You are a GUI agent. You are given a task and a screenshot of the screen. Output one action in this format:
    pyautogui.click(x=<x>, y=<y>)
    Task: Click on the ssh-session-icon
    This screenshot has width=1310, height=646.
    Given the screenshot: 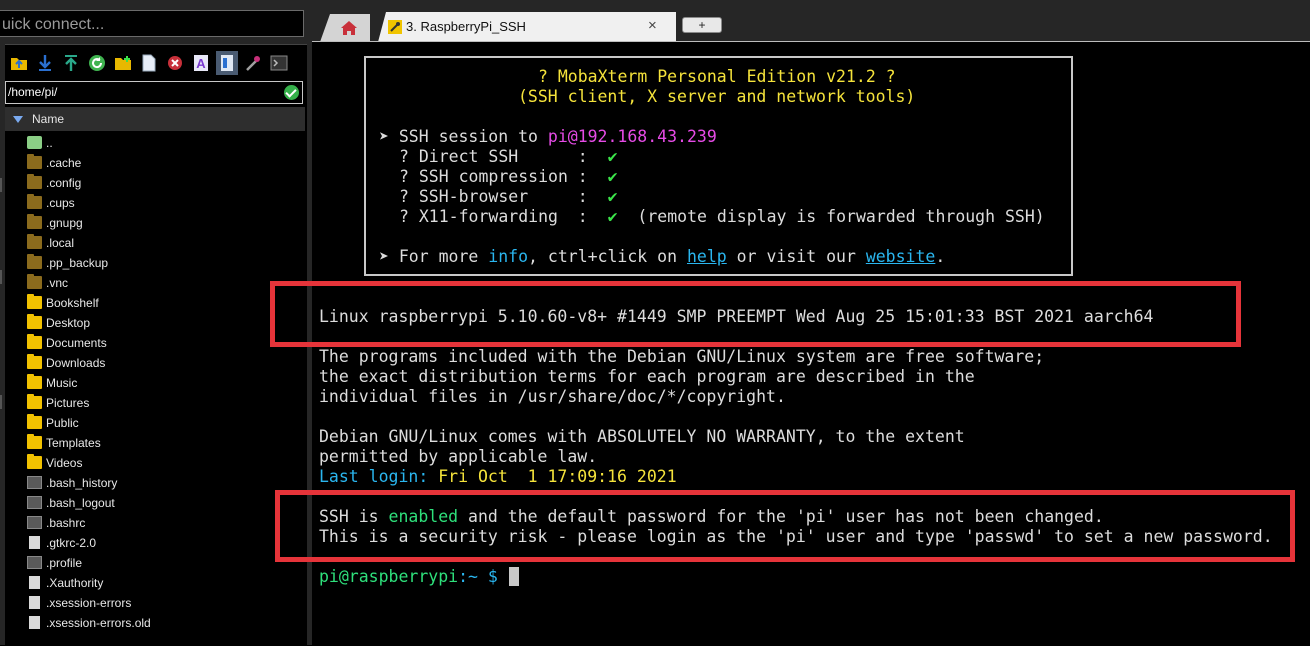 What is the action you would take?
    pyautogui.click(x=395, y=27)
    